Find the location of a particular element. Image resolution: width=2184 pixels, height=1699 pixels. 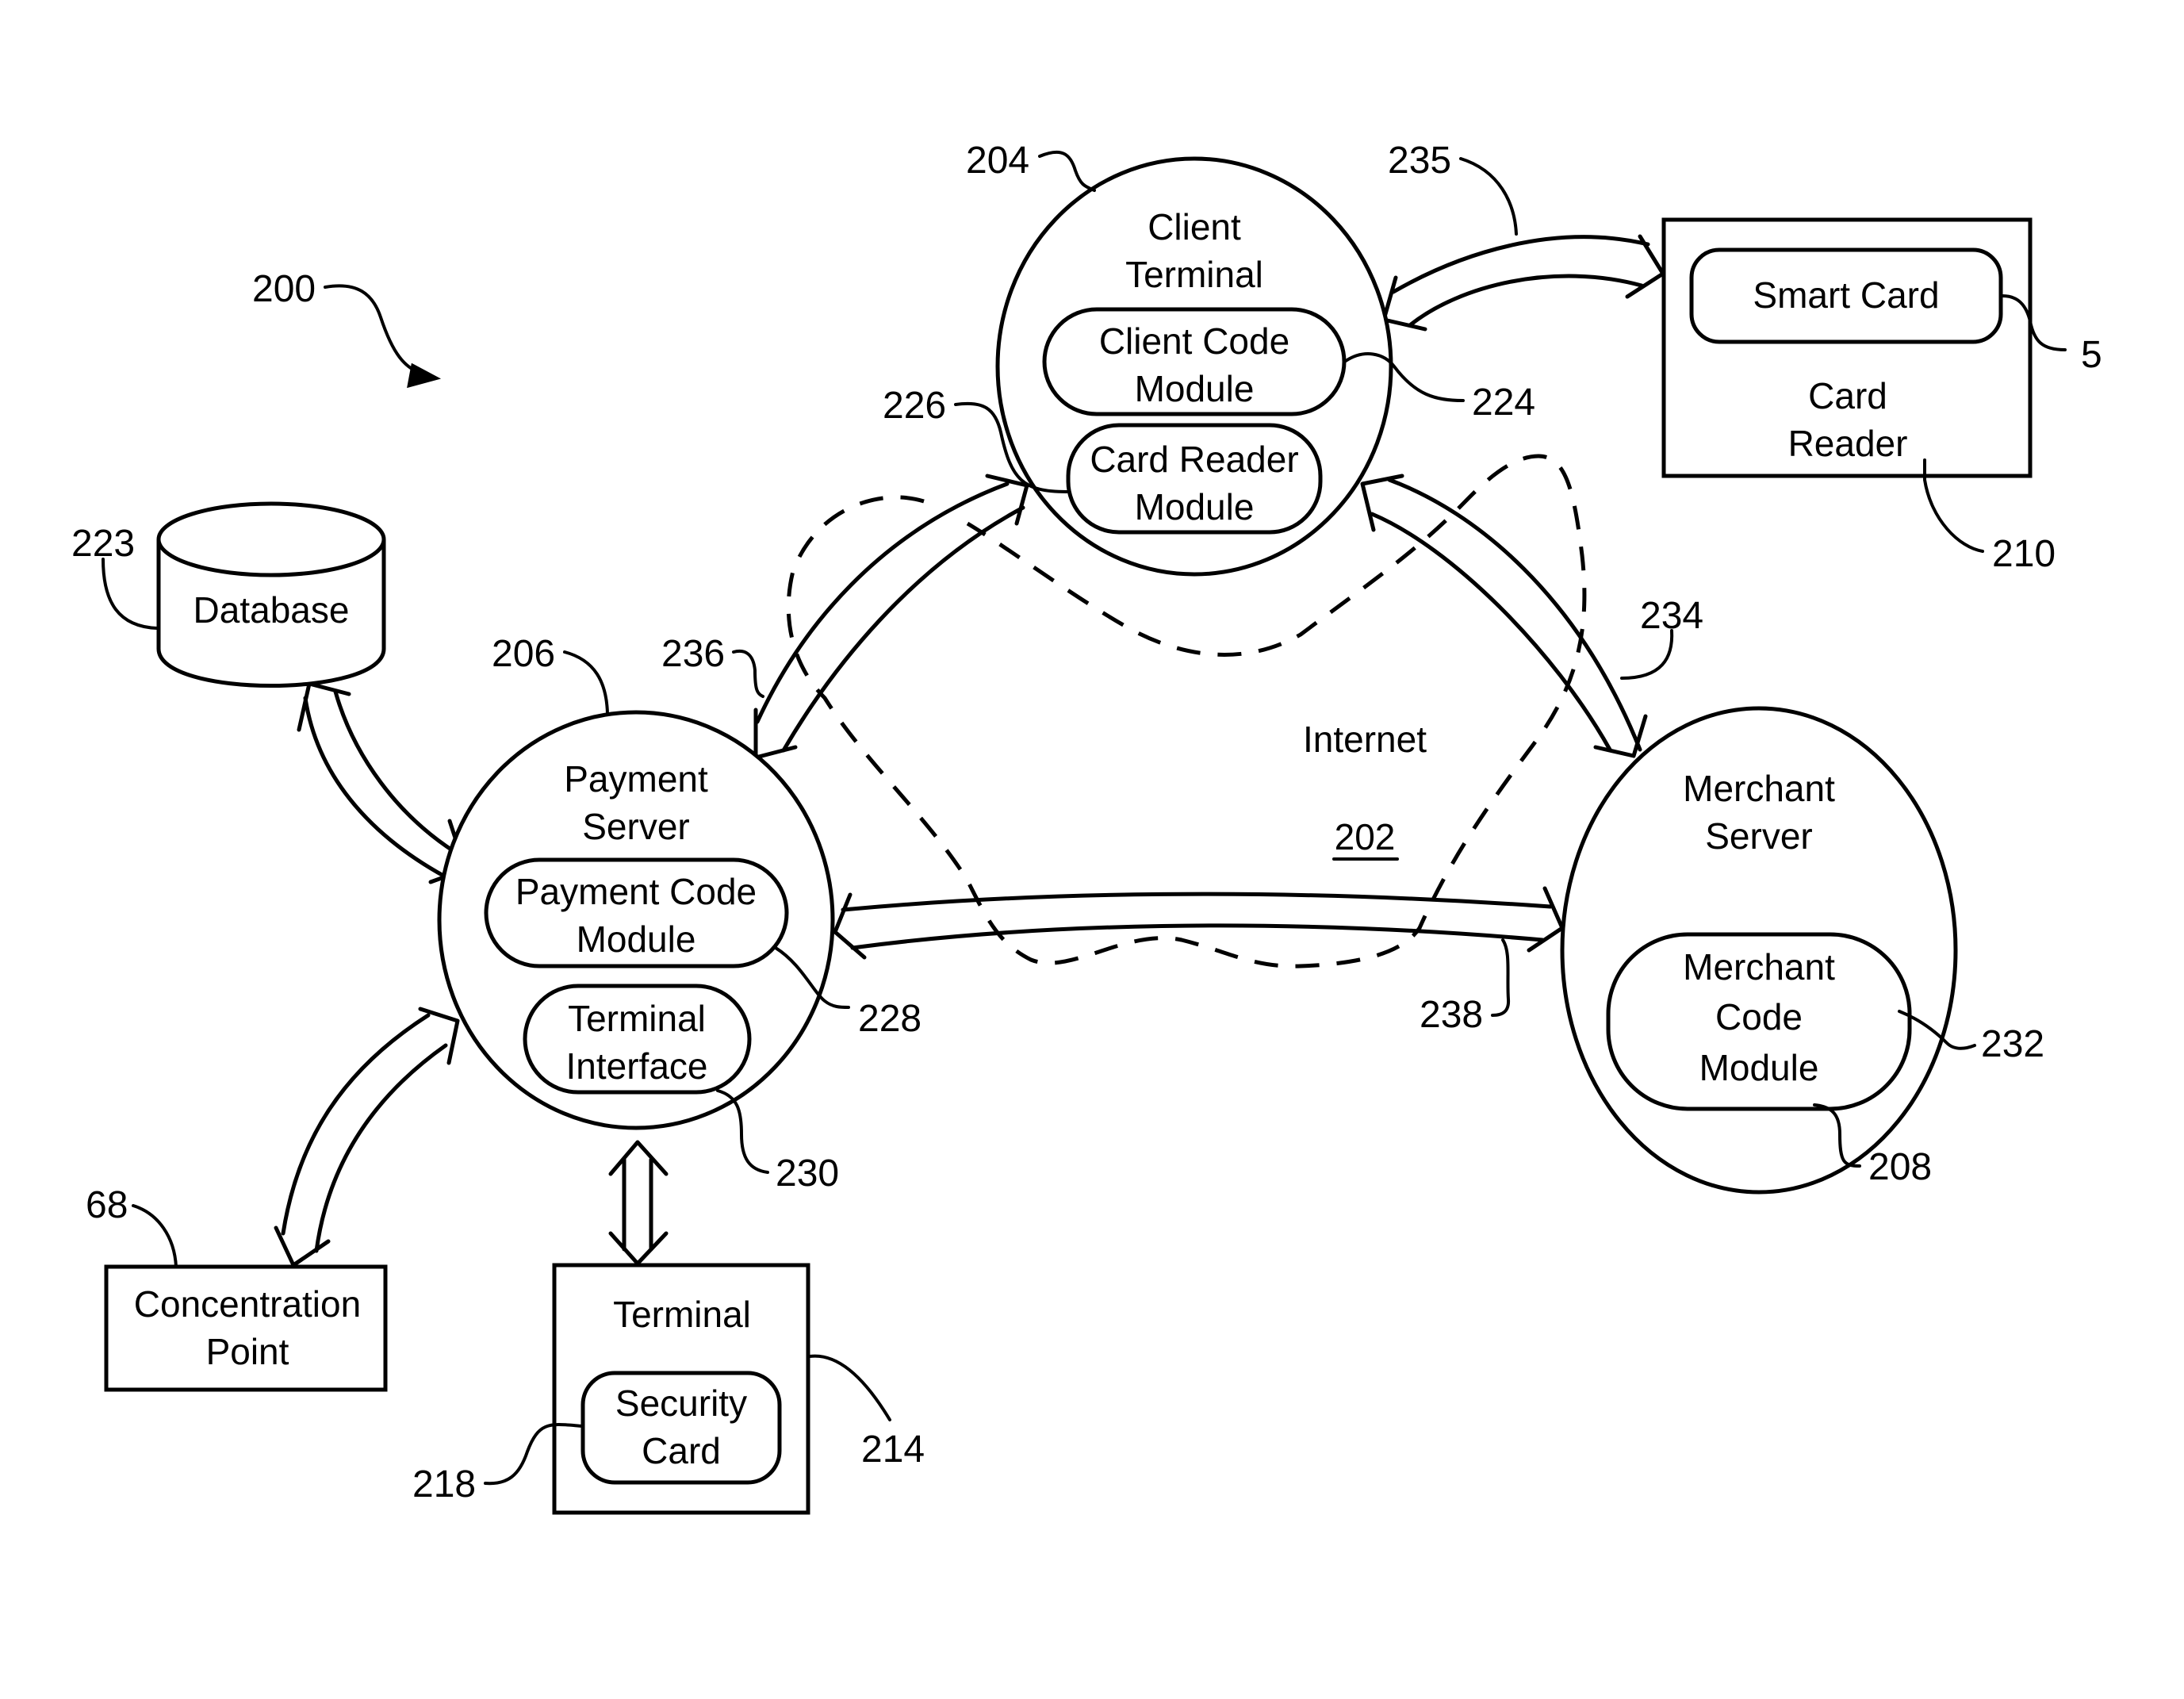

payment-code-module-line2: Module is located at coordinates (636, 939).